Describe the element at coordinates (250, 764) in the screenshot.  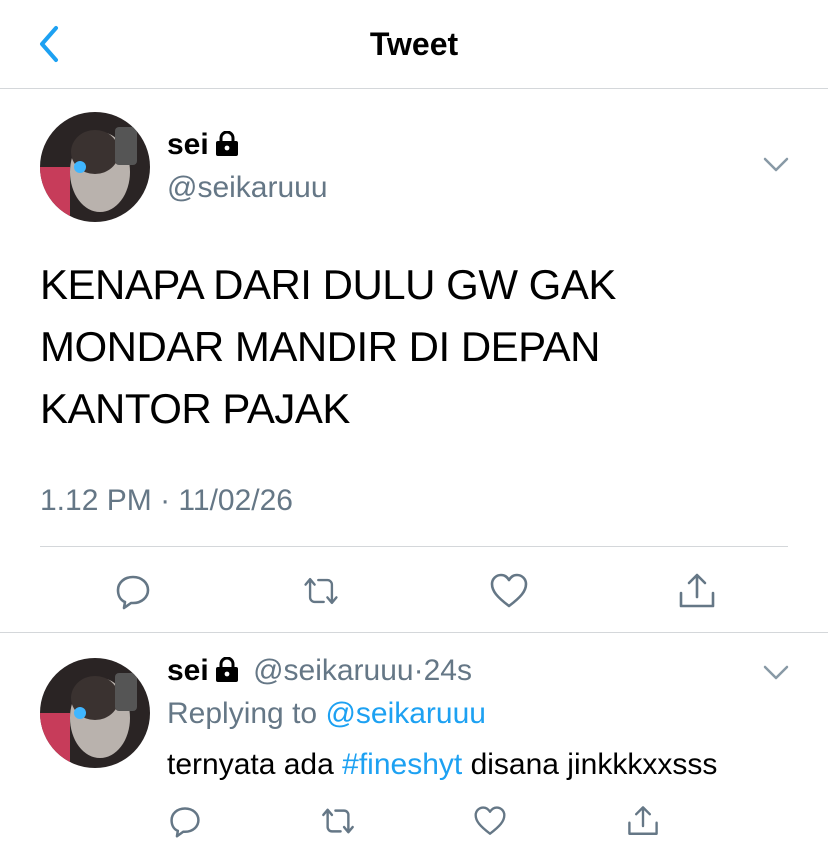
I see `reply-text-before: ternyata ada` at that location.